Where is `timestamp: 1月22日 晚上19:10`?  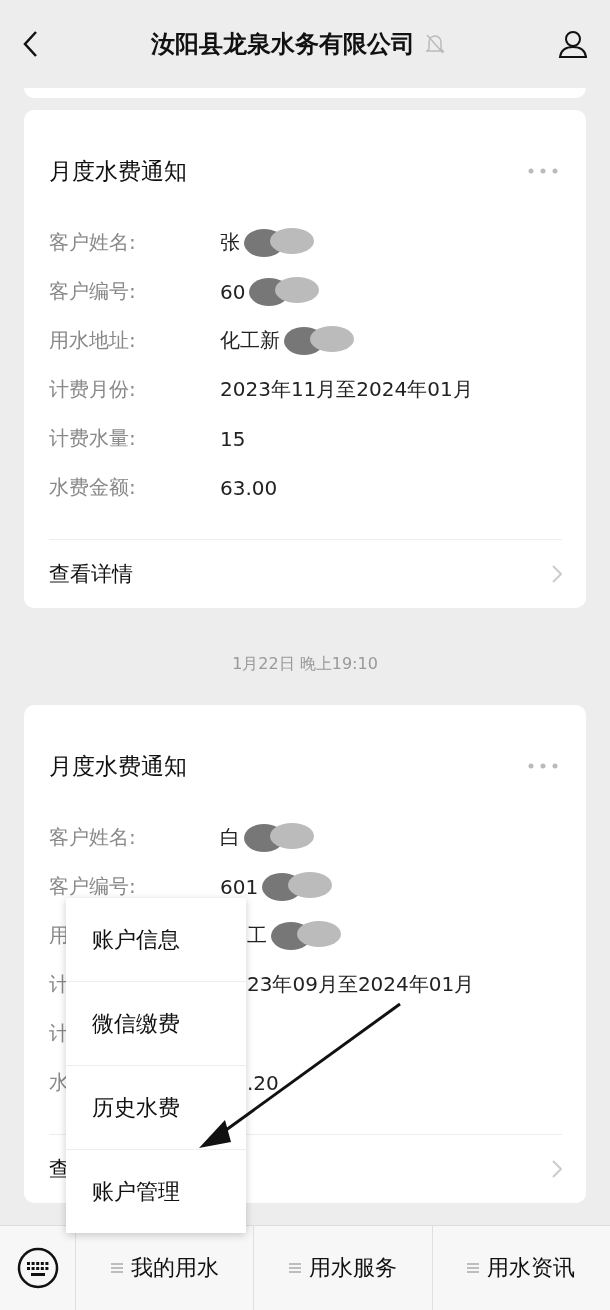 timestamp: 1月22日 晚上19:10 is located at coordinates (305, 664).